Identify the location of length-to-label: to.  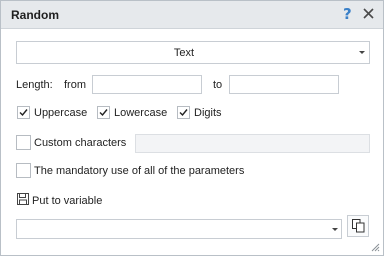
(218, 85).